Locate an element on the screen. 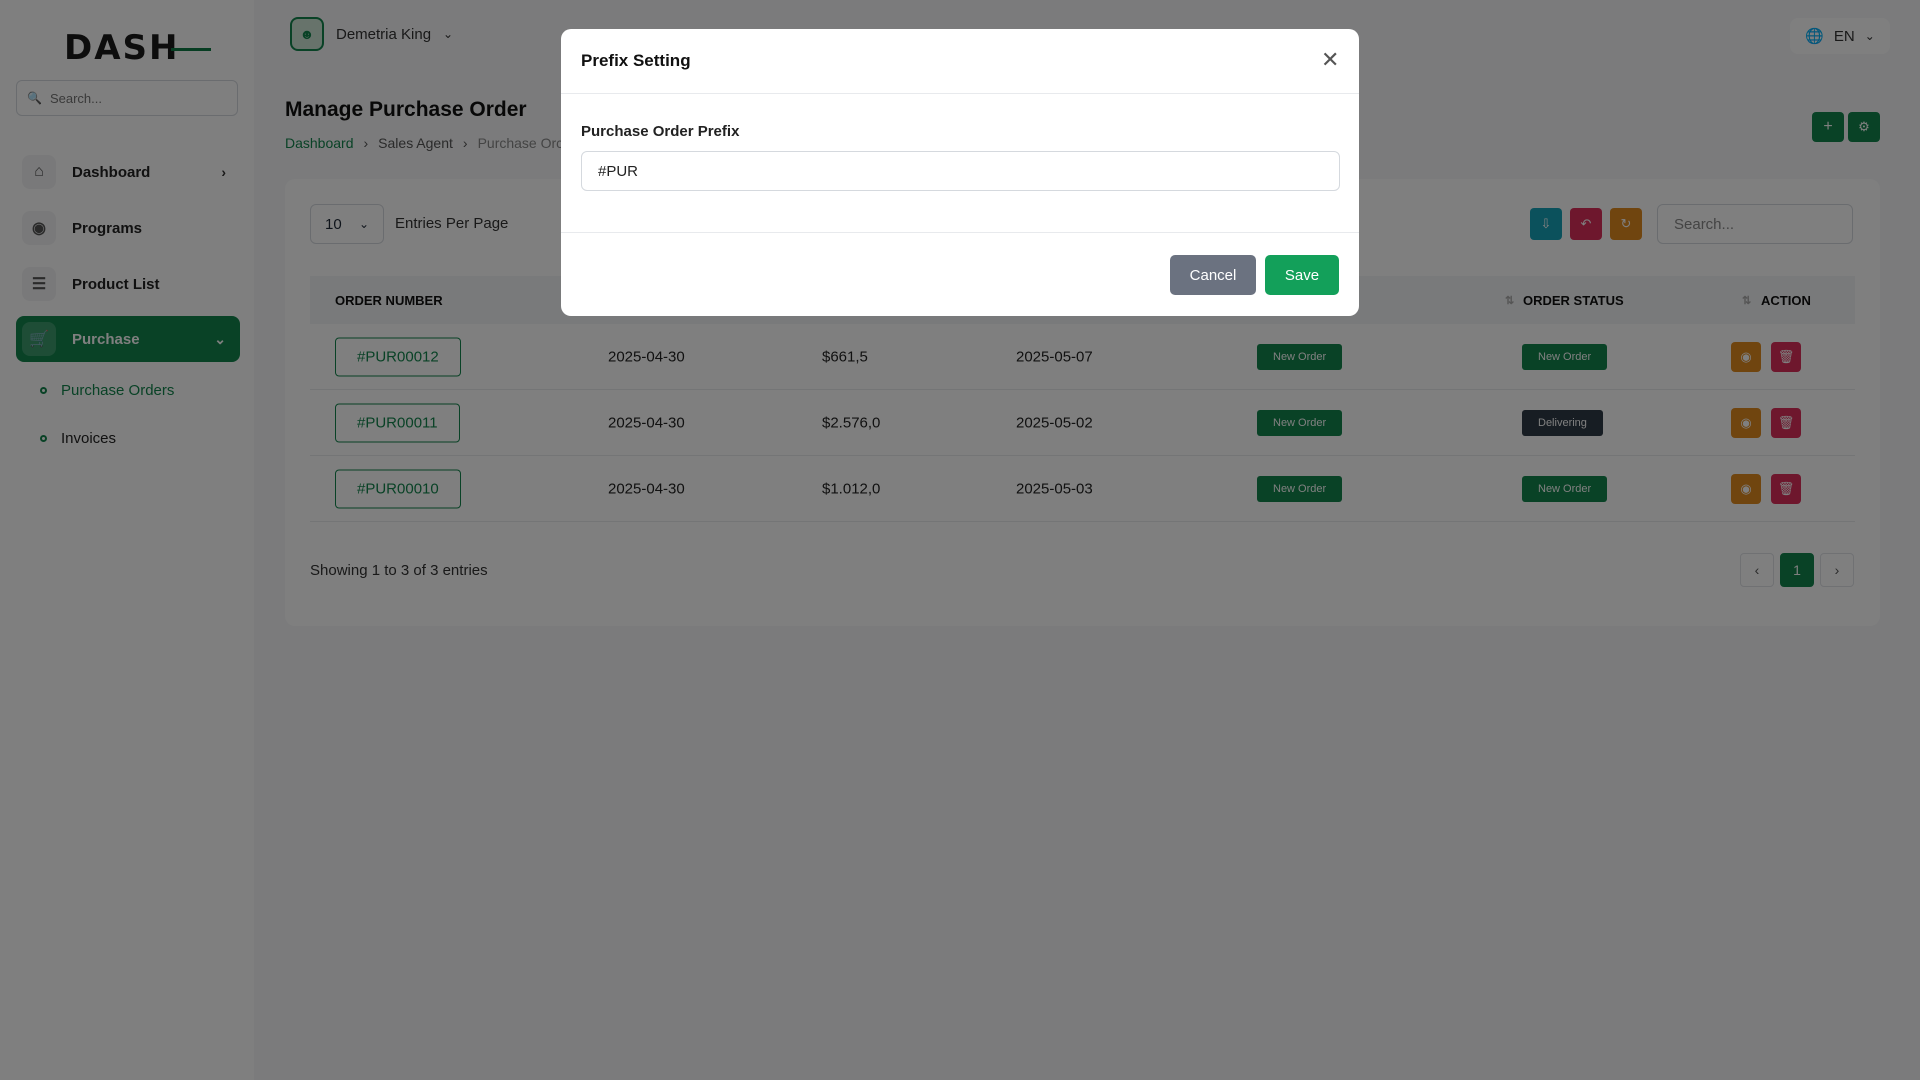 This screenshot has height=1080, width=1920. prefix-field-label: Purchase Order Prefix is located at coordinates (660, 131).